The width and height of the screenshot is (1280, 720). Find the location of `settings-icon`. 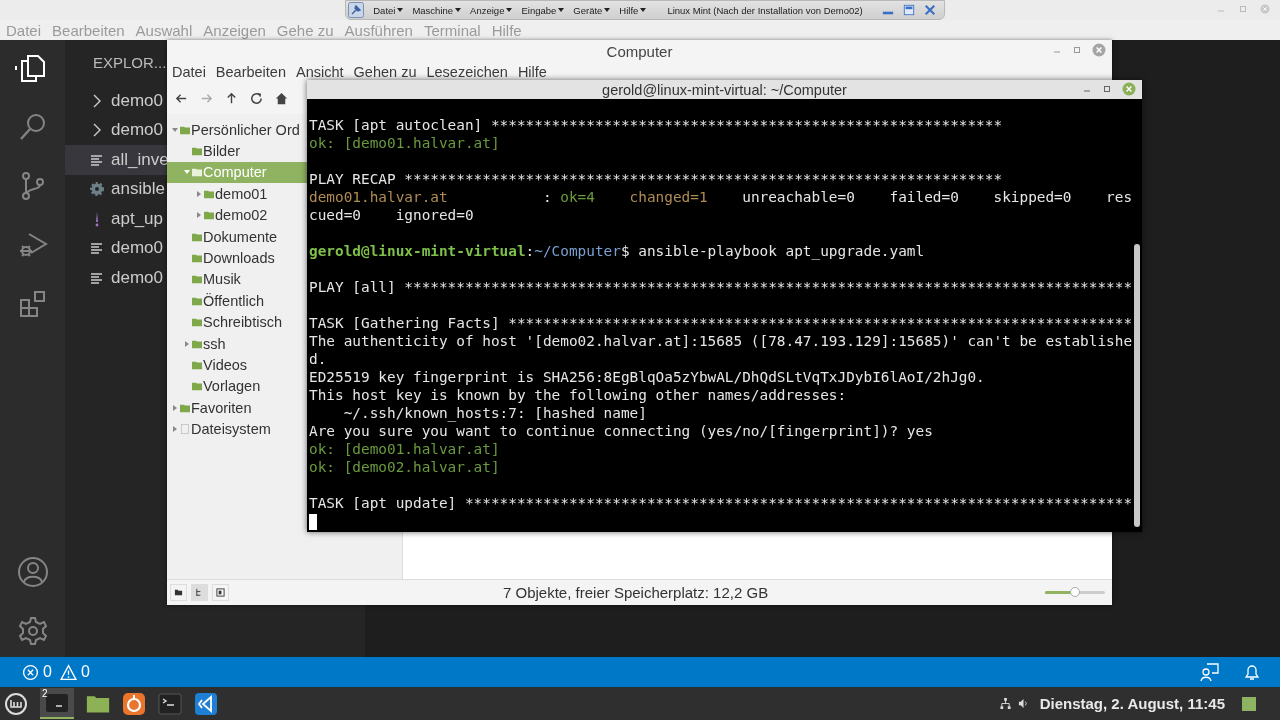

settings-icon is located at coordinates (32, 631).